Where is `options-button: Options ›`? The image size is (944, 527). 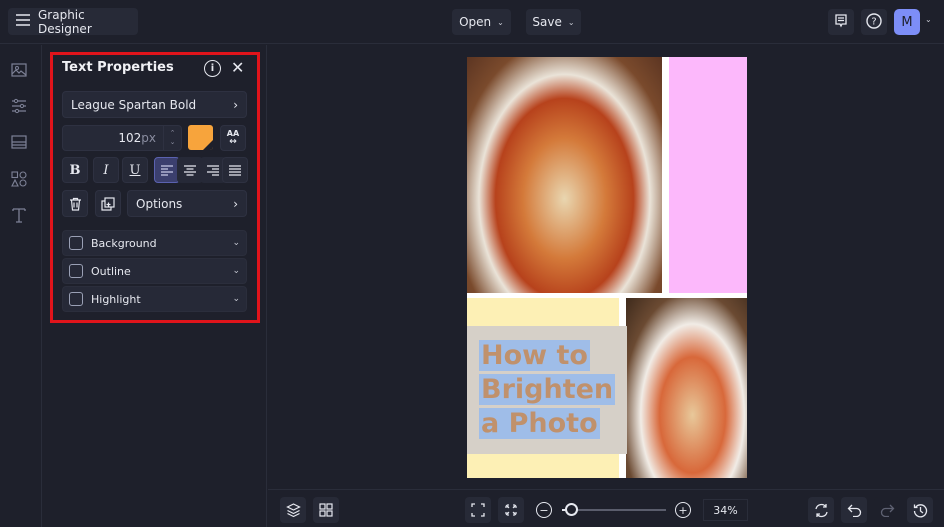
options-button: Options › is located at coordinates (187, 203).